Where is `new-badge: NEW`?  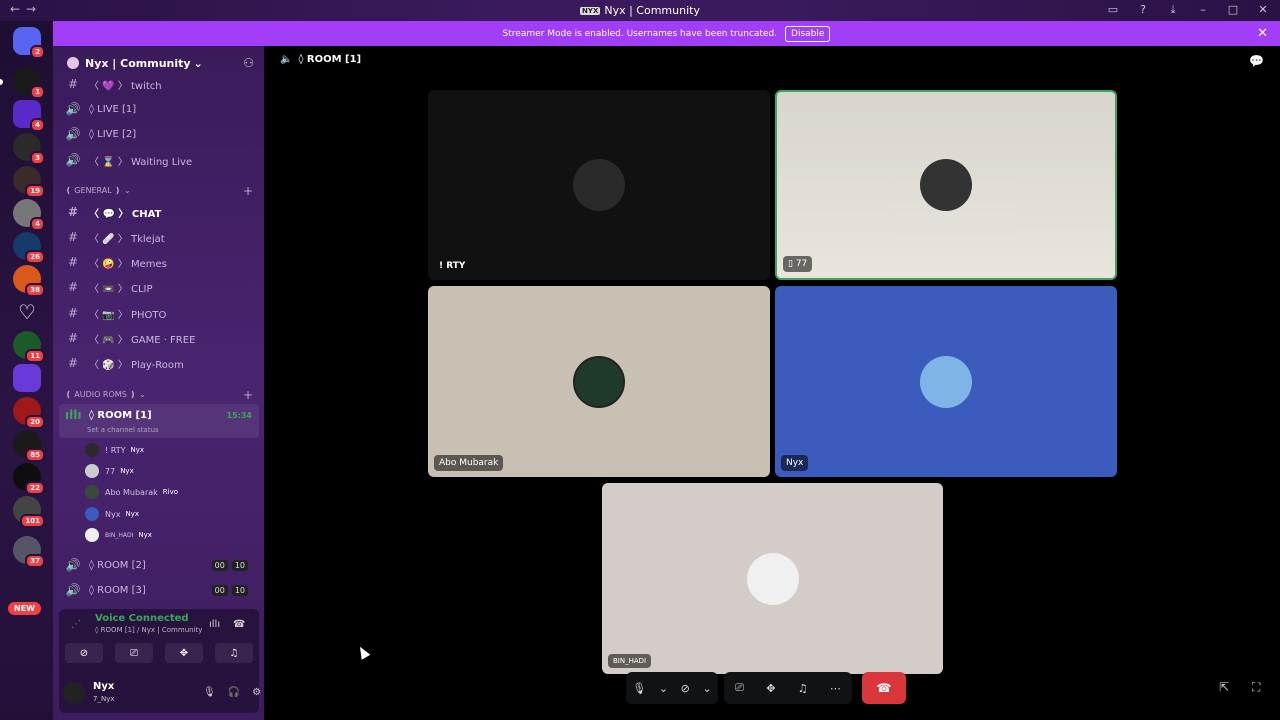 new-badge: NEW is located at coordinates (24, 608).